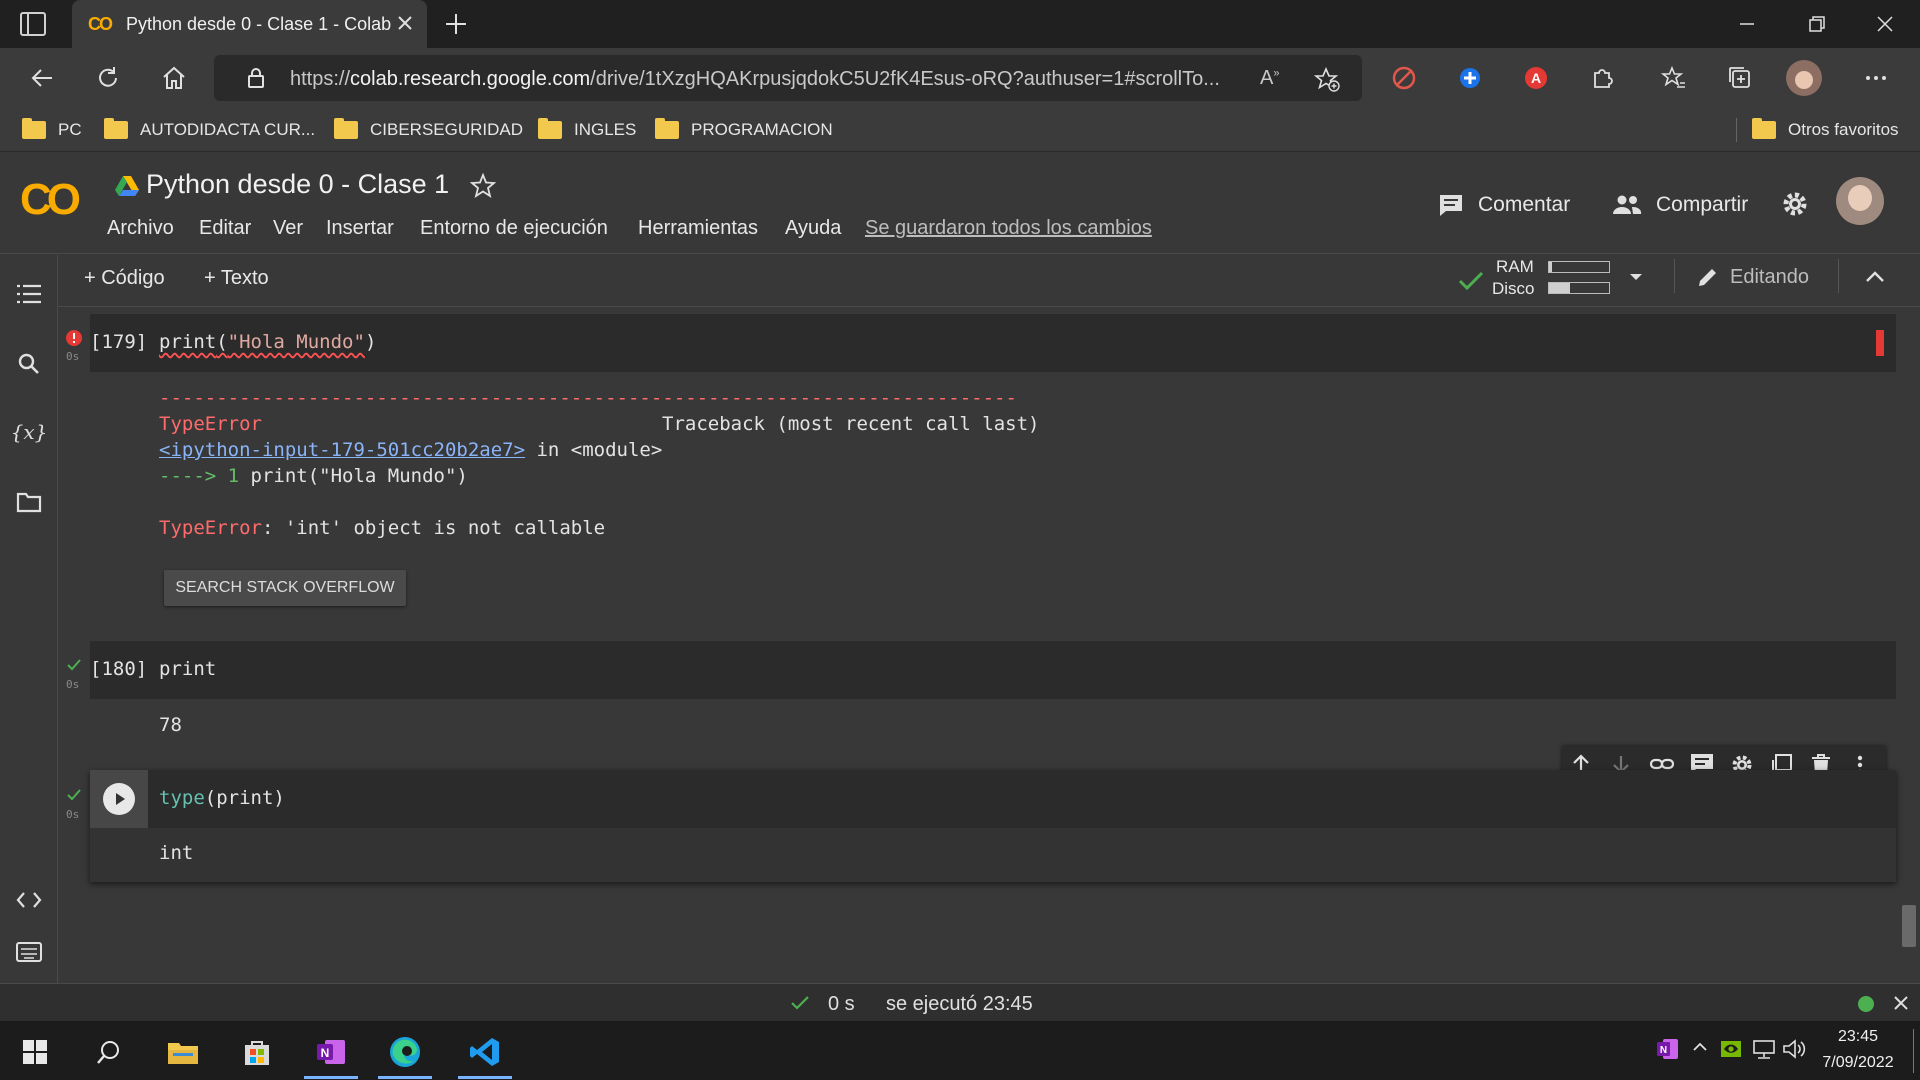  What do you see at coordinates (1866, 1004) in the screenshot?
I see `connection-status-dot` at bounding box center [1866, 1004].